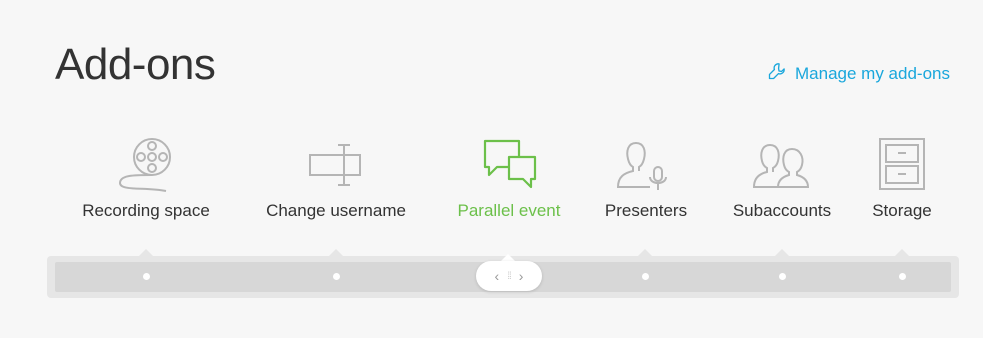 Image resolution: width=983 pixels, height=338 pixels. I want to click on film-reel-icon, so click(146, 165).